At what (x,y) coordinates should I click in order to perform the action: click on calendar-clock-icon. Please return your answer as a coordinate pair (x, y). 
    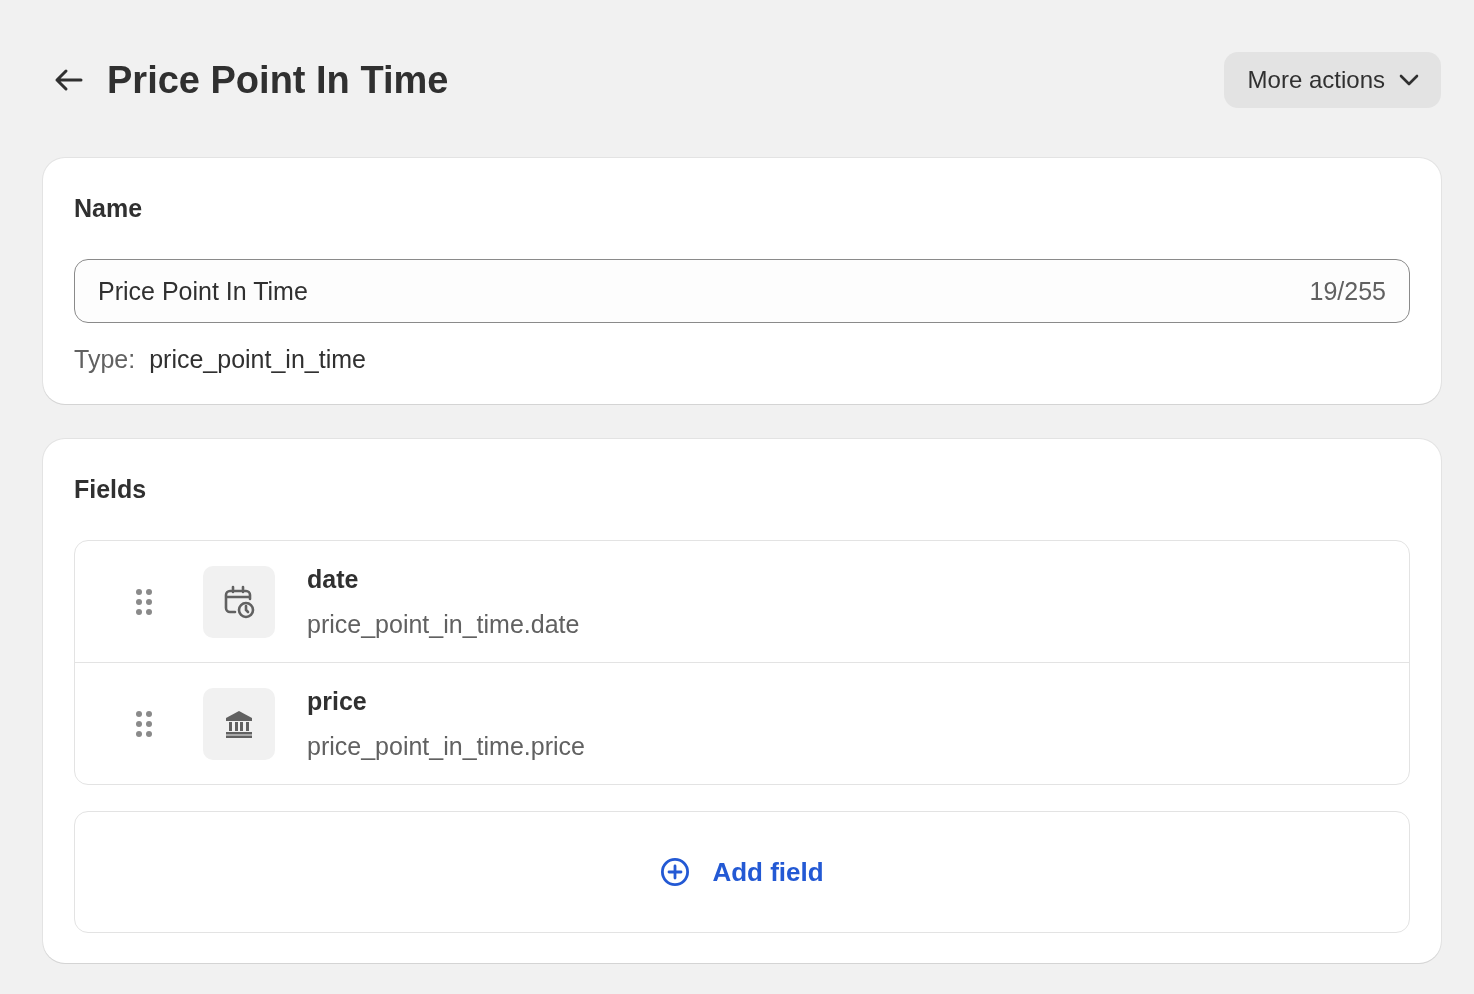
    Looking at the image, I should click on (239, 601).